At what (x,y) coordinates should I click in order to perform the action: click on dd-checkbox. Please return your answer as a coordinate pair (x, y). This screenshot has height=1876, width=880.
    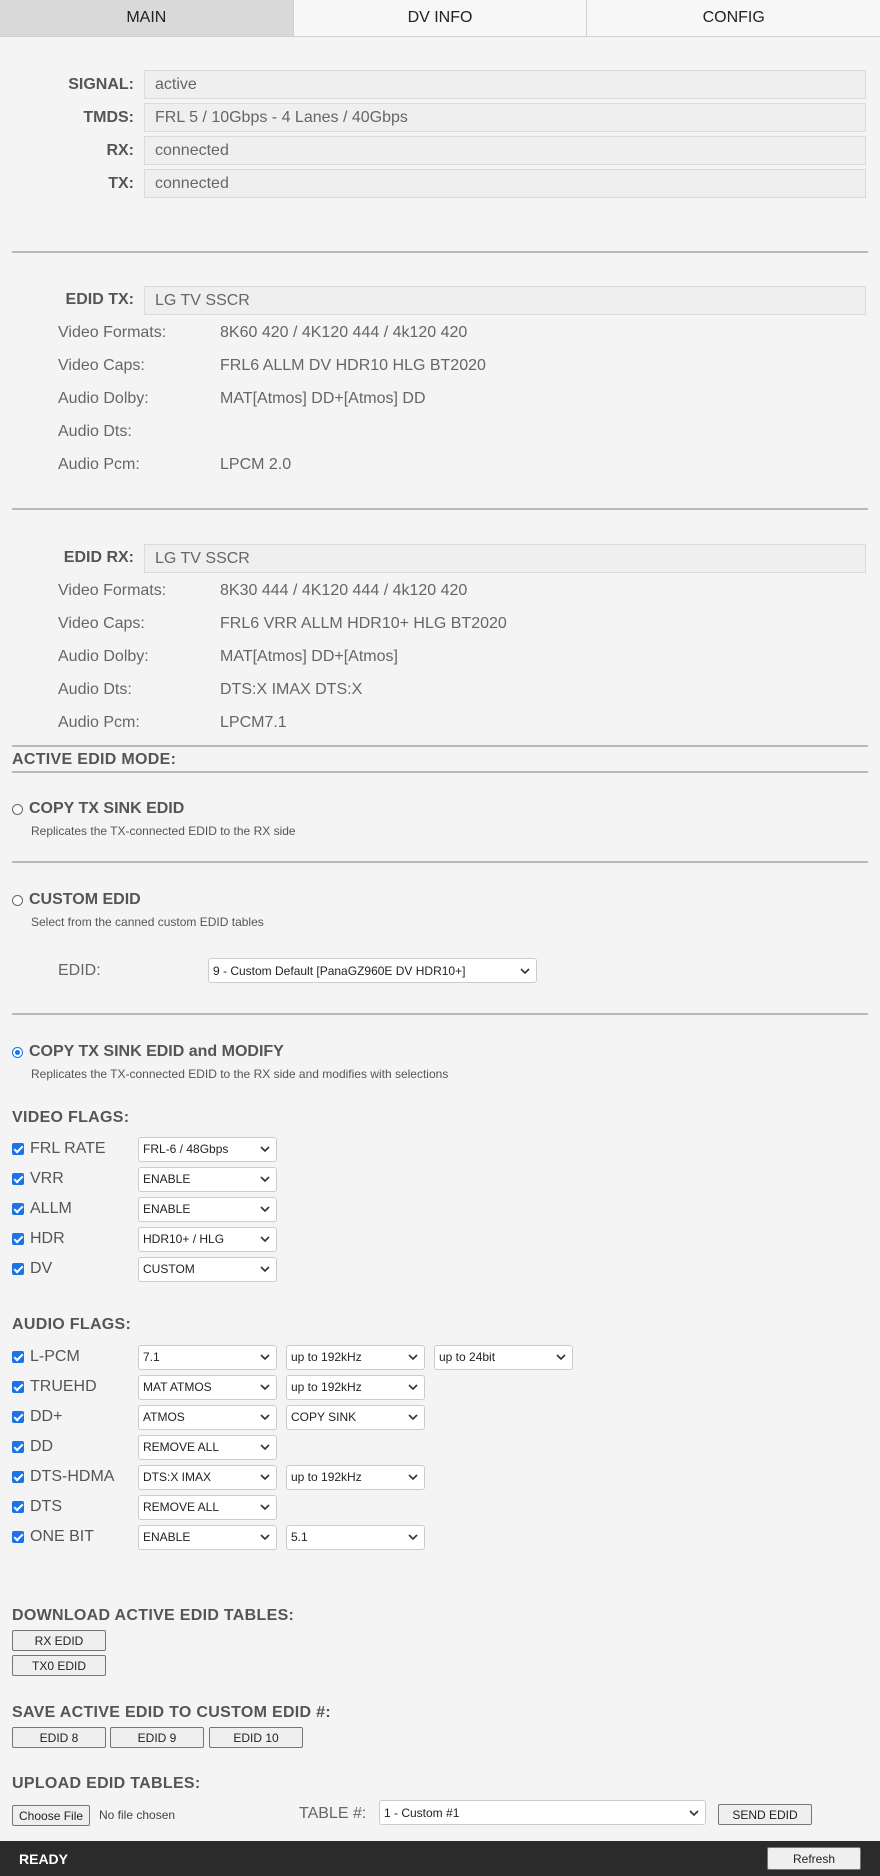
    Looking at the image, I should click on (18, 1447).